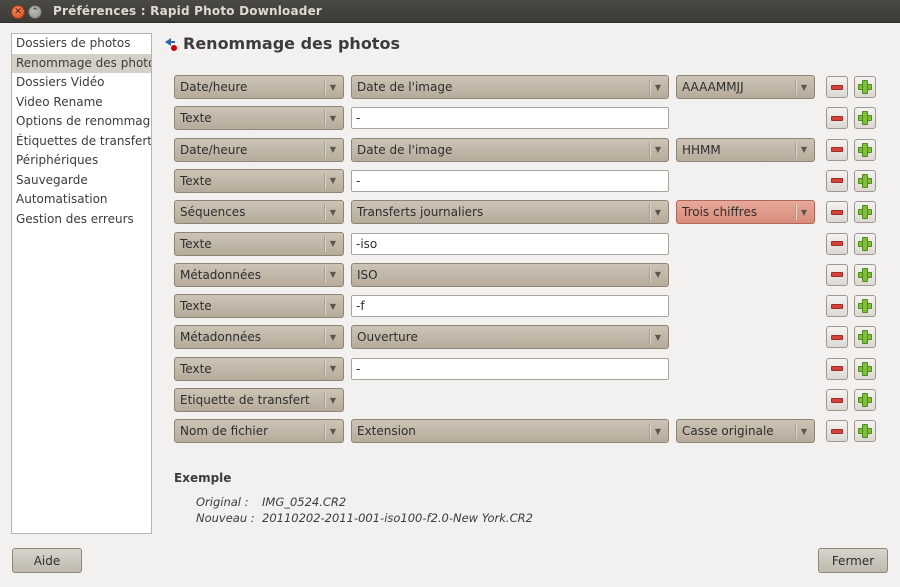 This screenshot has height=587, width=900. Describe the element at coordinates (853, 560) in the screenshot. I see `close-button: Fermer` at that location.